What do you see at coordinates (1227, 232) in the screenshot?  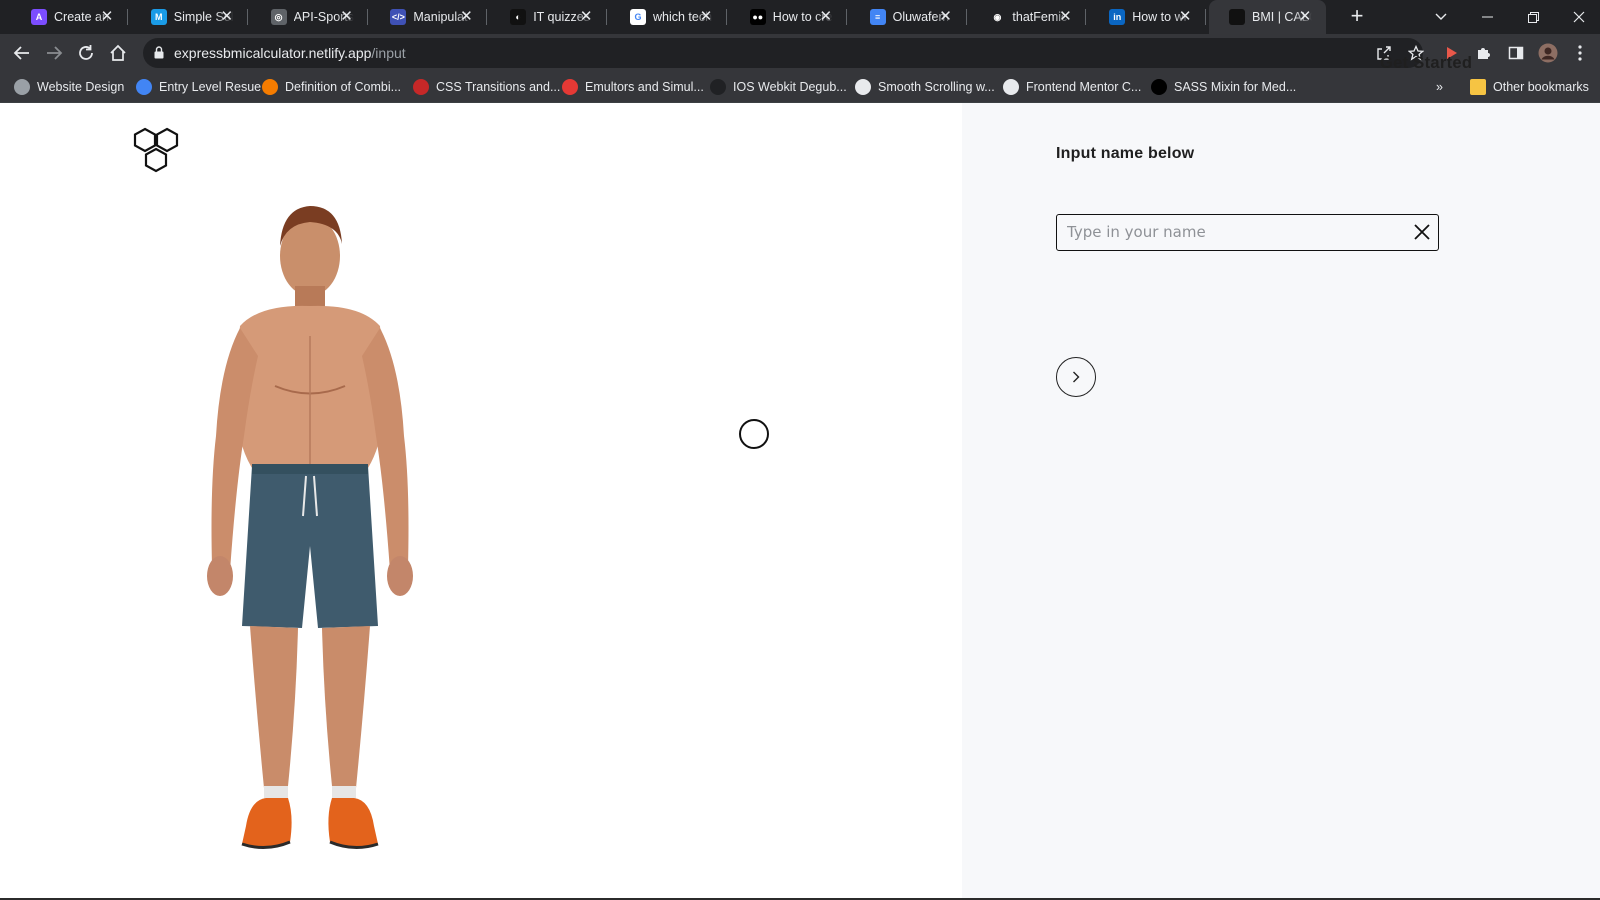 I see `name-input` at bounding box center [1227, 232].